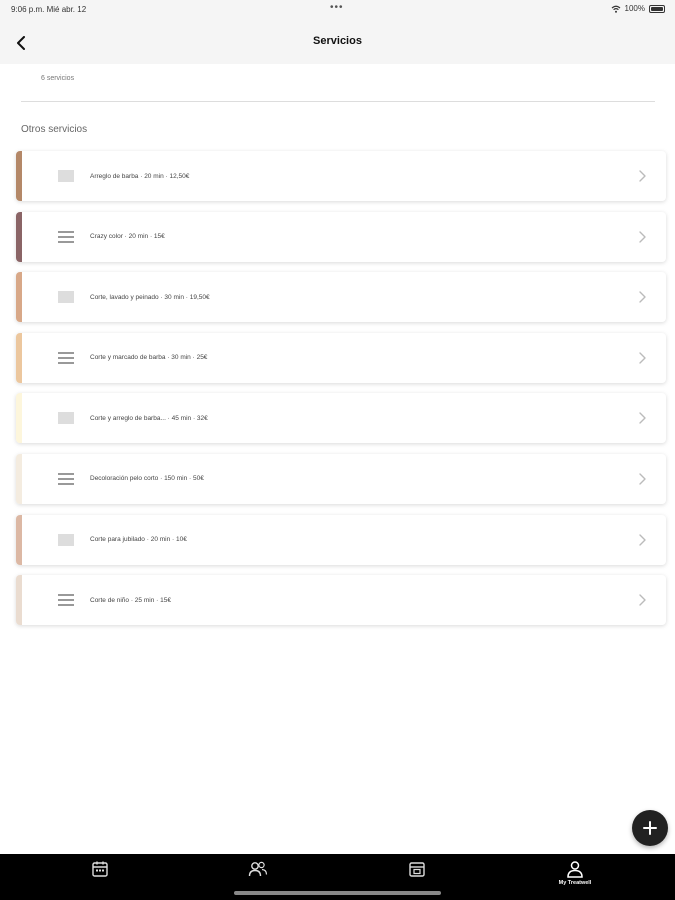 This screenshot has height=900, width=675. Describe the element at coordinates (615, 9) in the screenshot. I see `wifi-icon` at that location.